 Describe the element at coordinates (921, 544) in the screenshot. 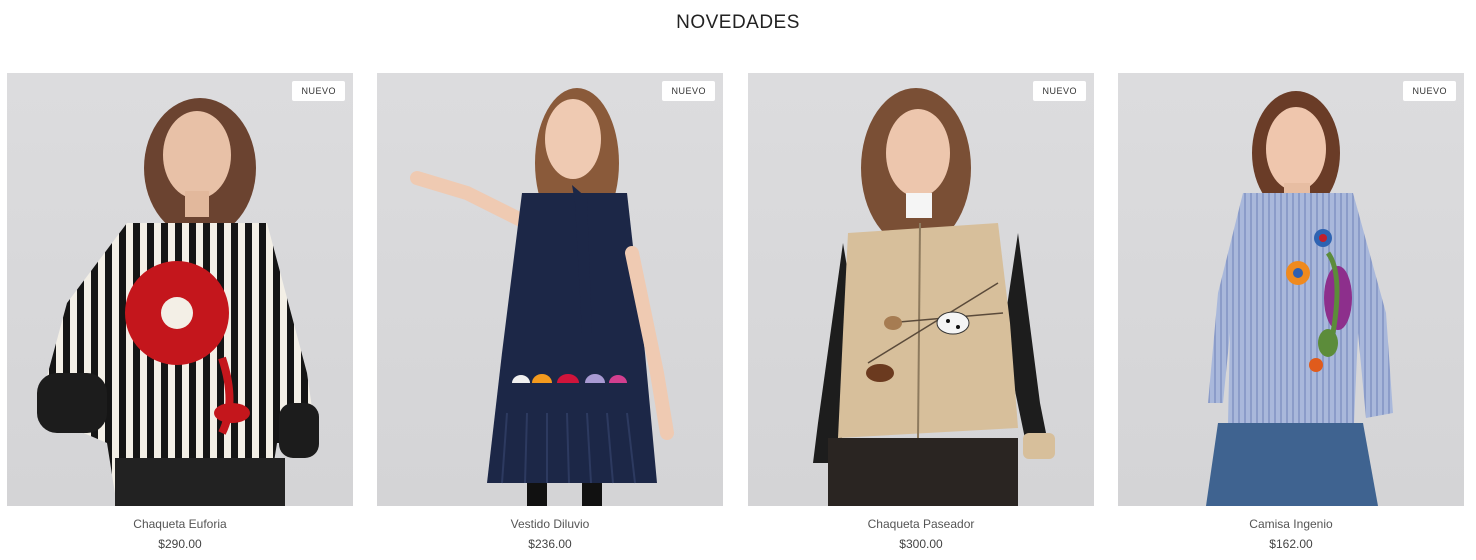

I see `product-price: $300.00` at that location.